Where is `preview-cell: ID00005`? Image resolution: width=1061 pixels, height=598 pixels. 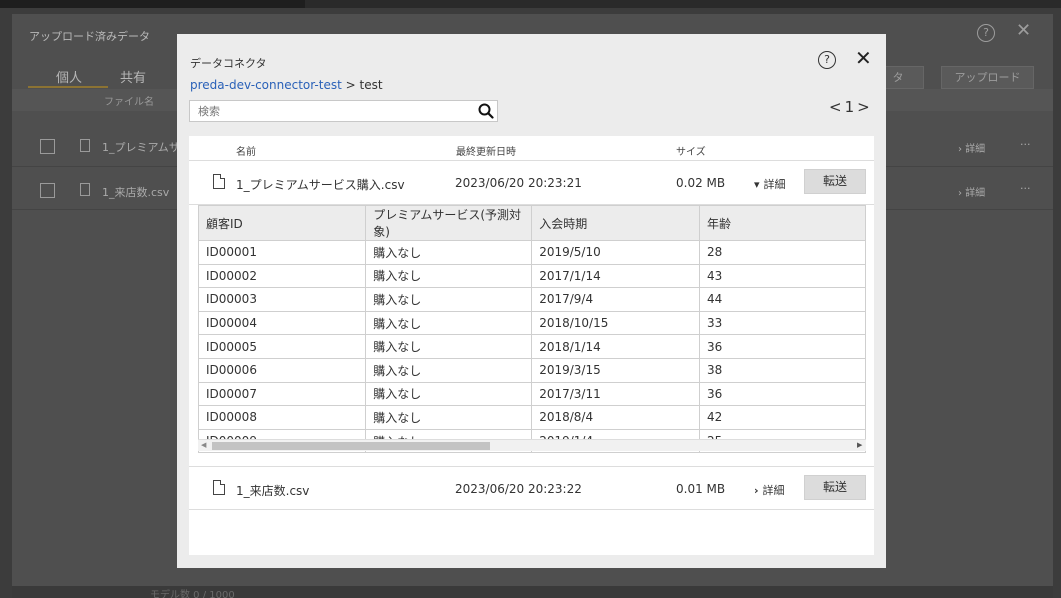 preview-cell: ID00005 is located at coordinates (282, 346).